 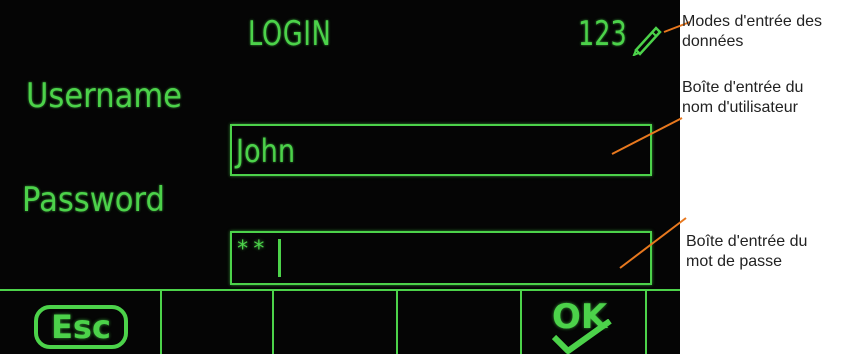 What do you see at coordinates (752, 32) in the screenshot?
I see `annotation-input-modes: Modes d'entrée des données` at bounding box center [752, 32].